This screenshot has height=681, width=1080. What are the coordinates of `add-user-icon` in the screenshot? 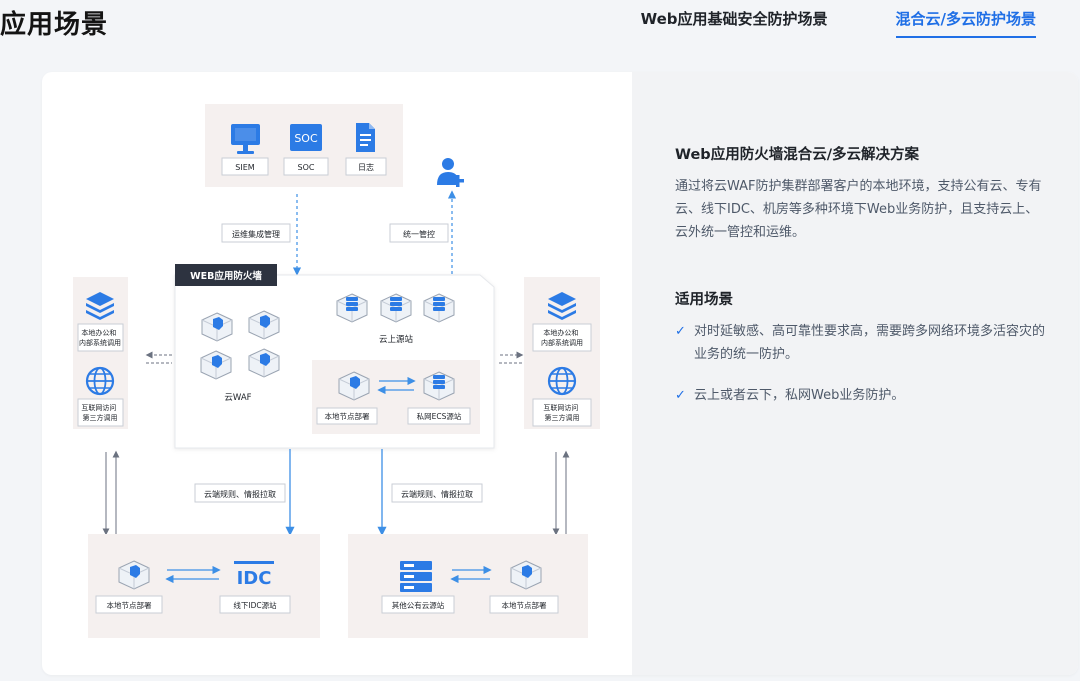 It's located at (450, 172).